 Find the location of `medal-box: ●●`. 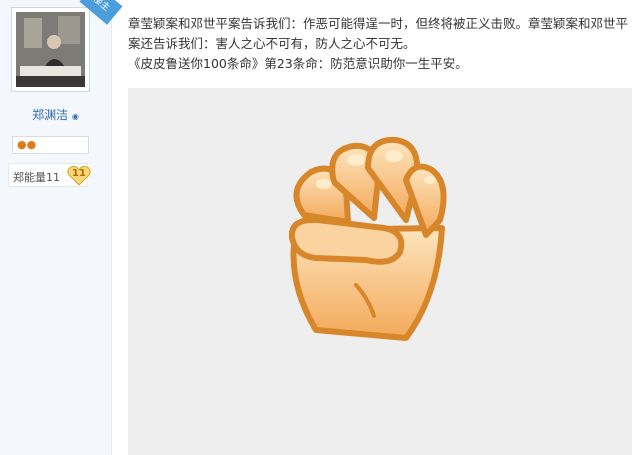

medal-box: ●● is located at coordinates (50, 145).